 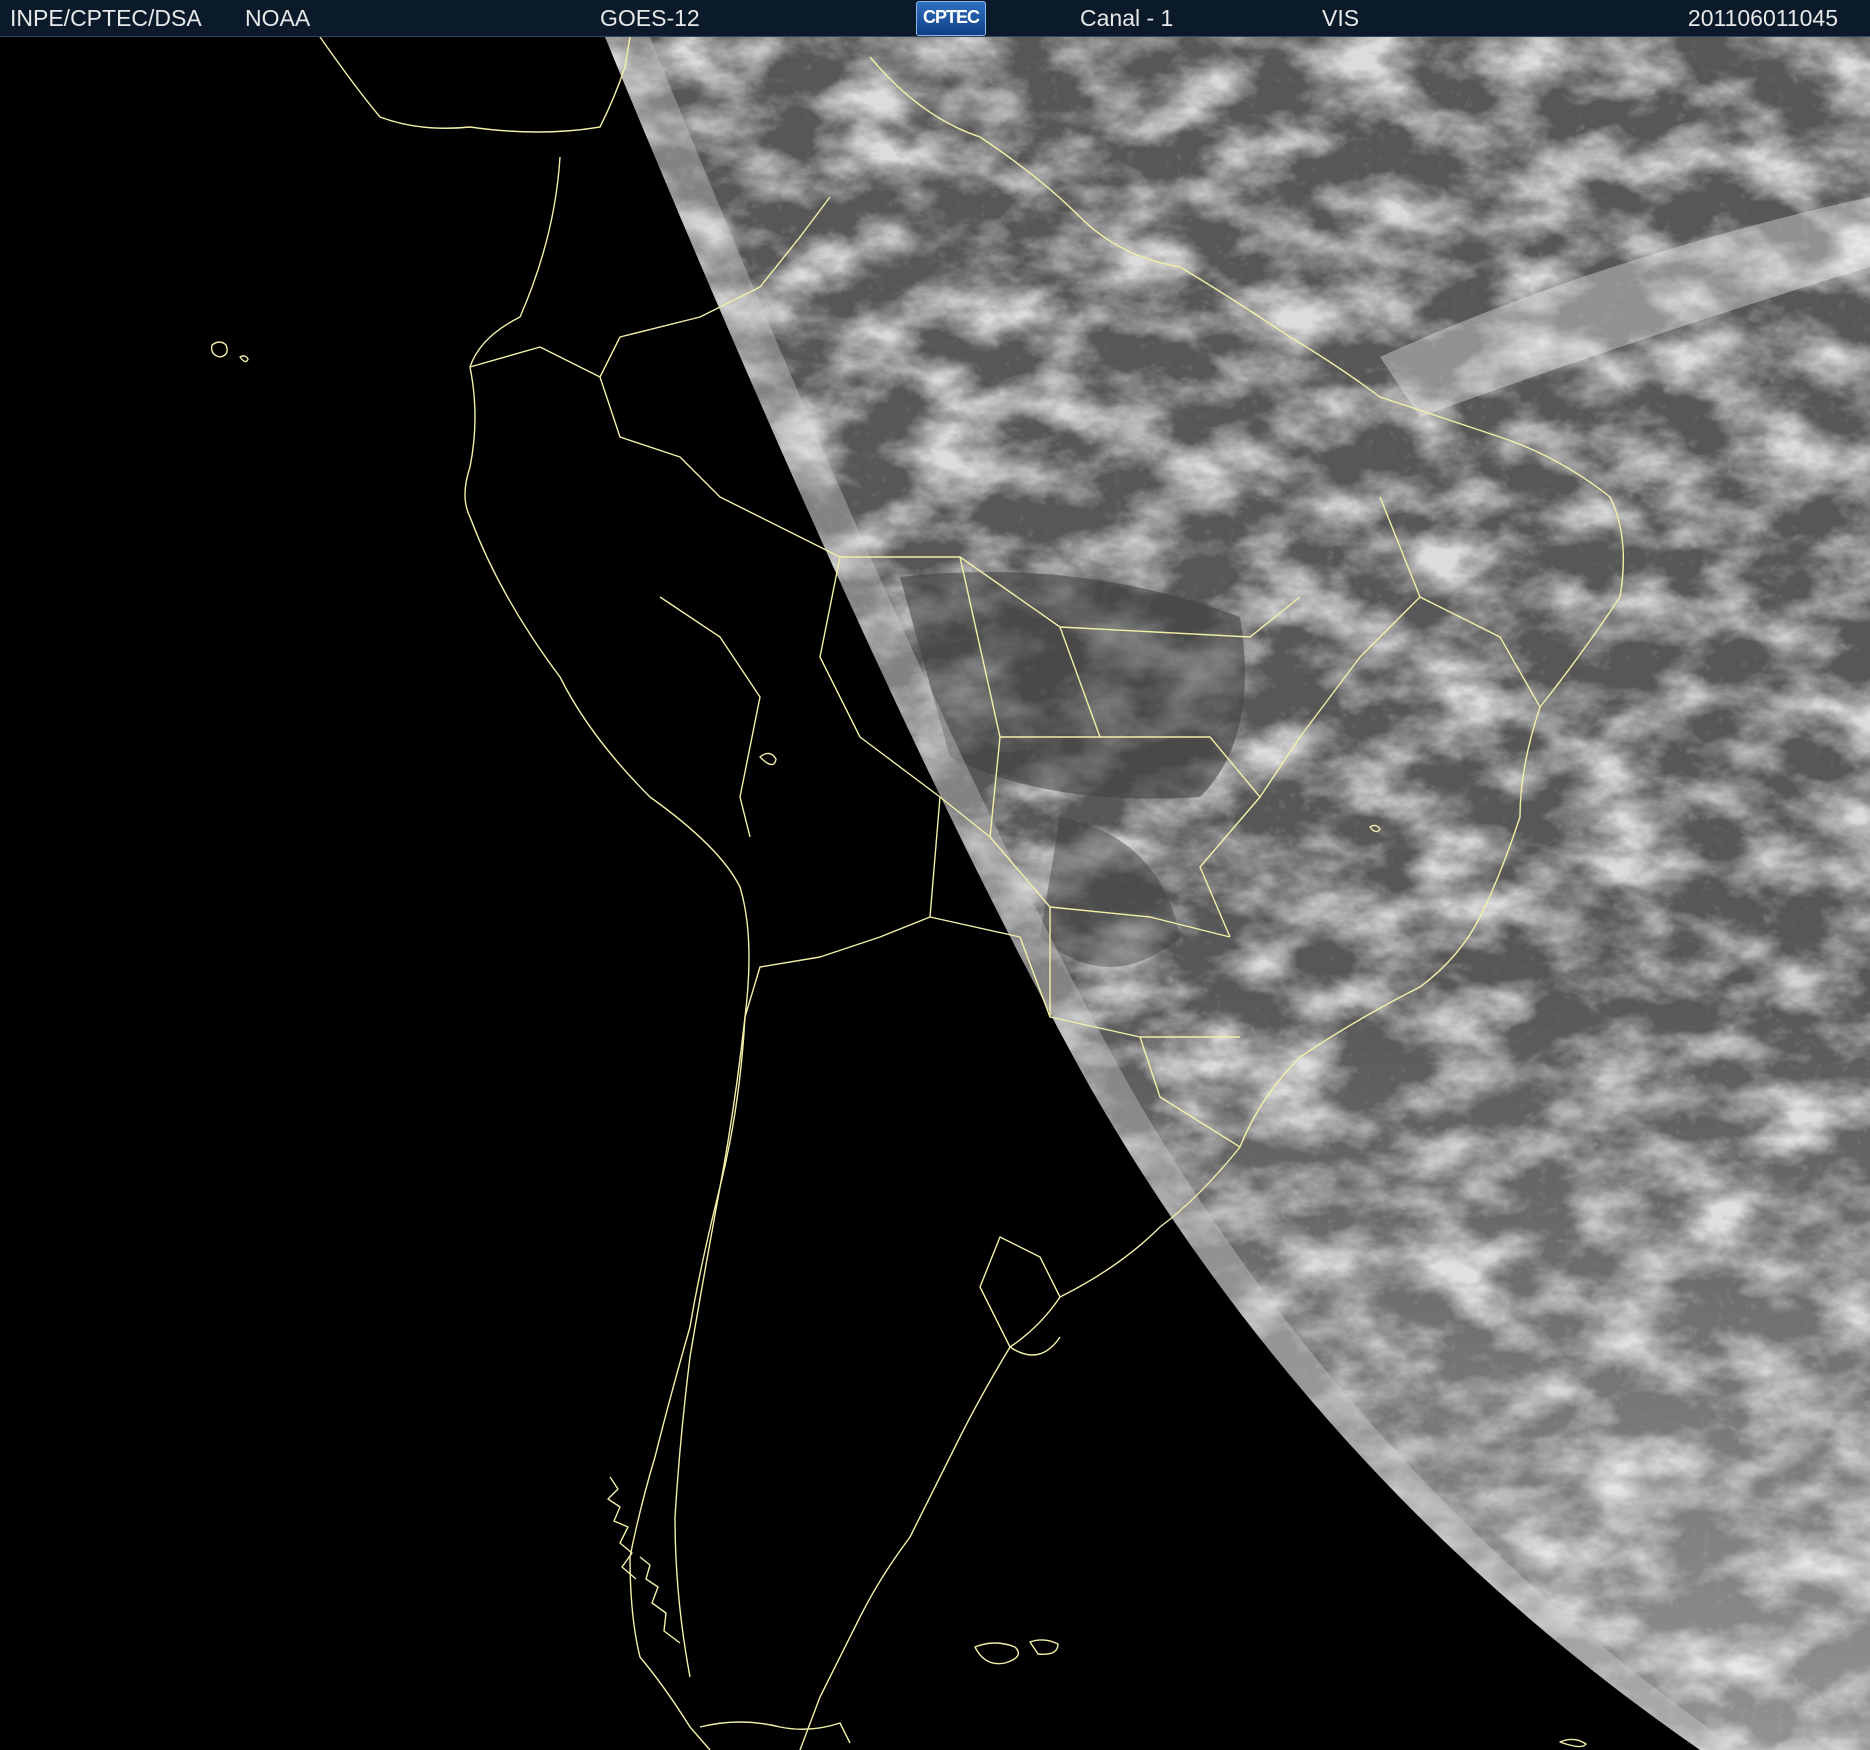 I want to click on logo-text: CPTEC, so click(x=951, y=17).